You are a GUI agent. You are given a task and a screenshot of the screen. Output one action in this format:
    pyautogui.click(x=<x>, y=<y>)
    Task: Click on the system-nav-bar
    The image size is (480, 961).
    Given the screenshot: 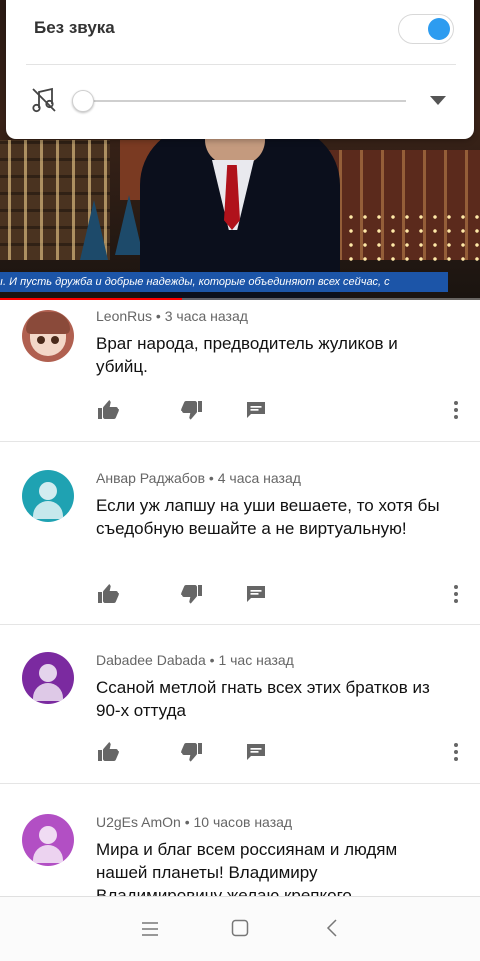 What is the action you would take?
    pyautogui.click(x=240, y=928)
    